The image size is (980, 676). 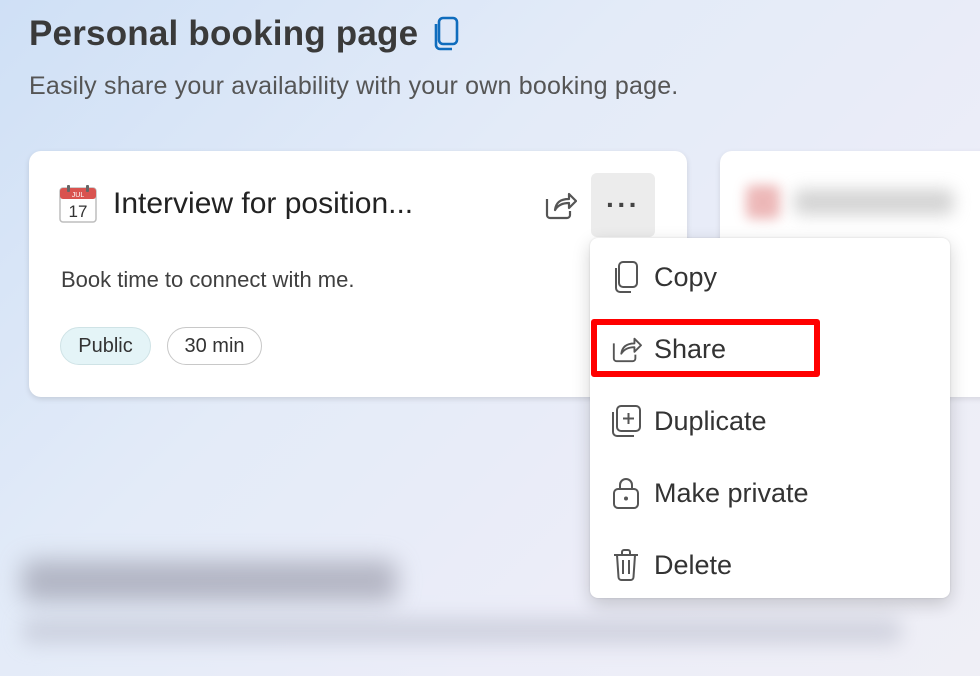 I want to click on menu-item-label: Copy, so click(x=686, y=276).